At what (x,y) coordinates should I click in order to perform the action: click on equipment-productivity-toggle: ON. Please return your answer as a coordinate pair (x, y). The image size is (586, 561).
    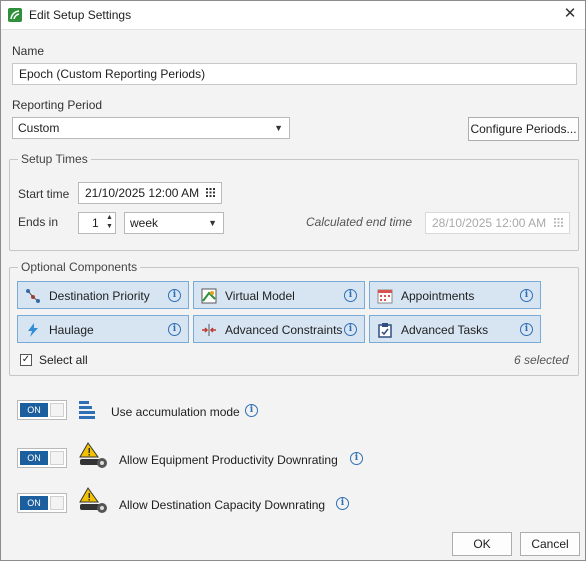
    Looking at the image, I should click on (42, 458).